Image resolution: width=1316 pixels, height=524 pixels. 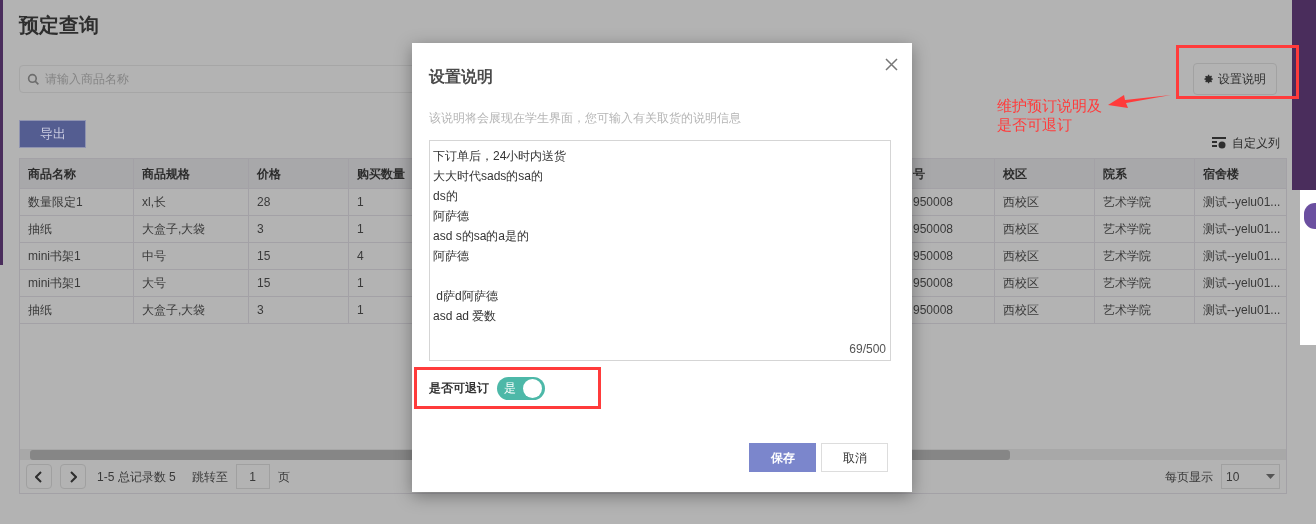 I want to click on description-line: 大大时代sads的sa的, so click(x=488, y=176).